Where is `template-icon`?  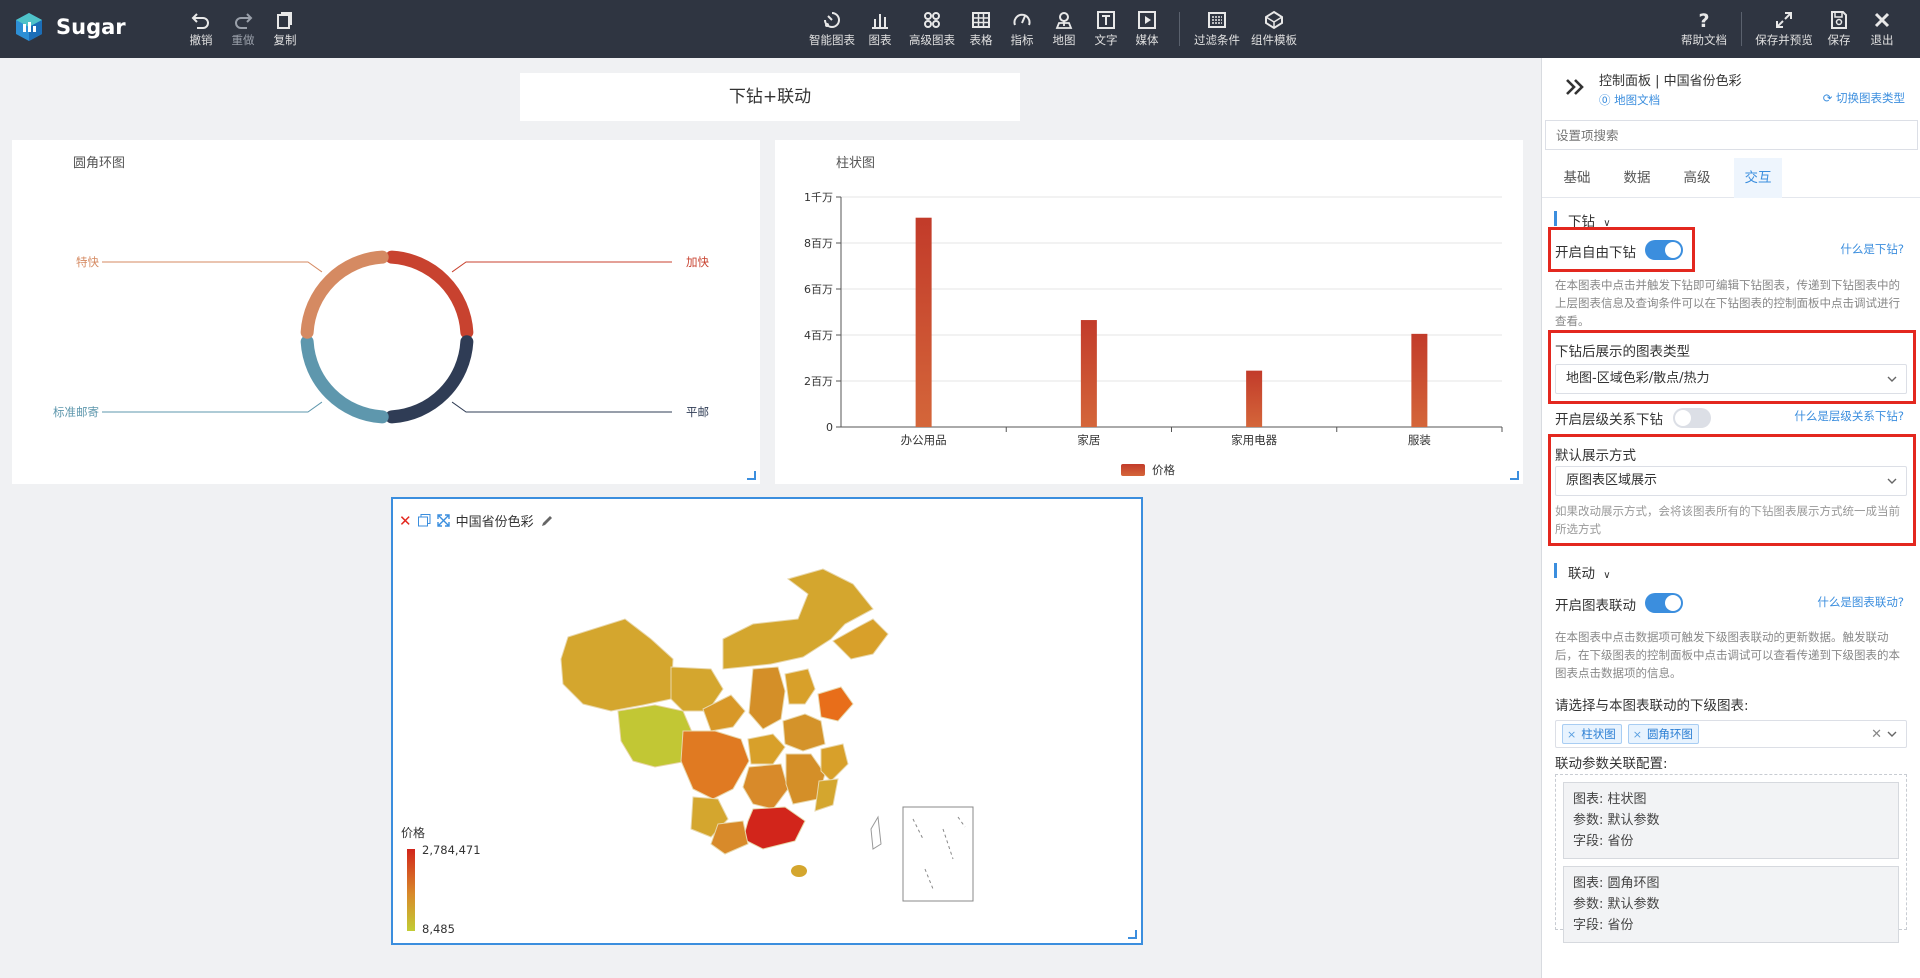 template-icon is located at coordinates (1274, 20).